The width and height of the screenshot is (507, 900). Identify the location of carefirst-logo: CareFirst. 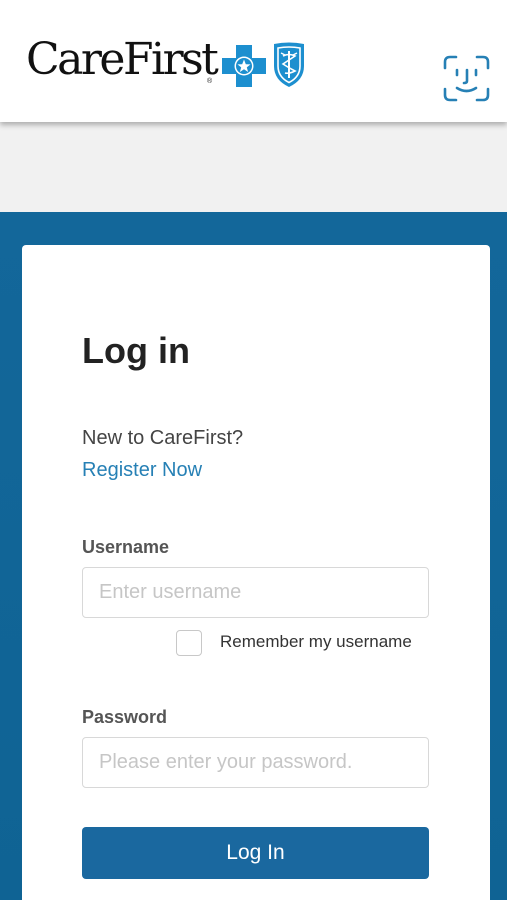
(122, 59).